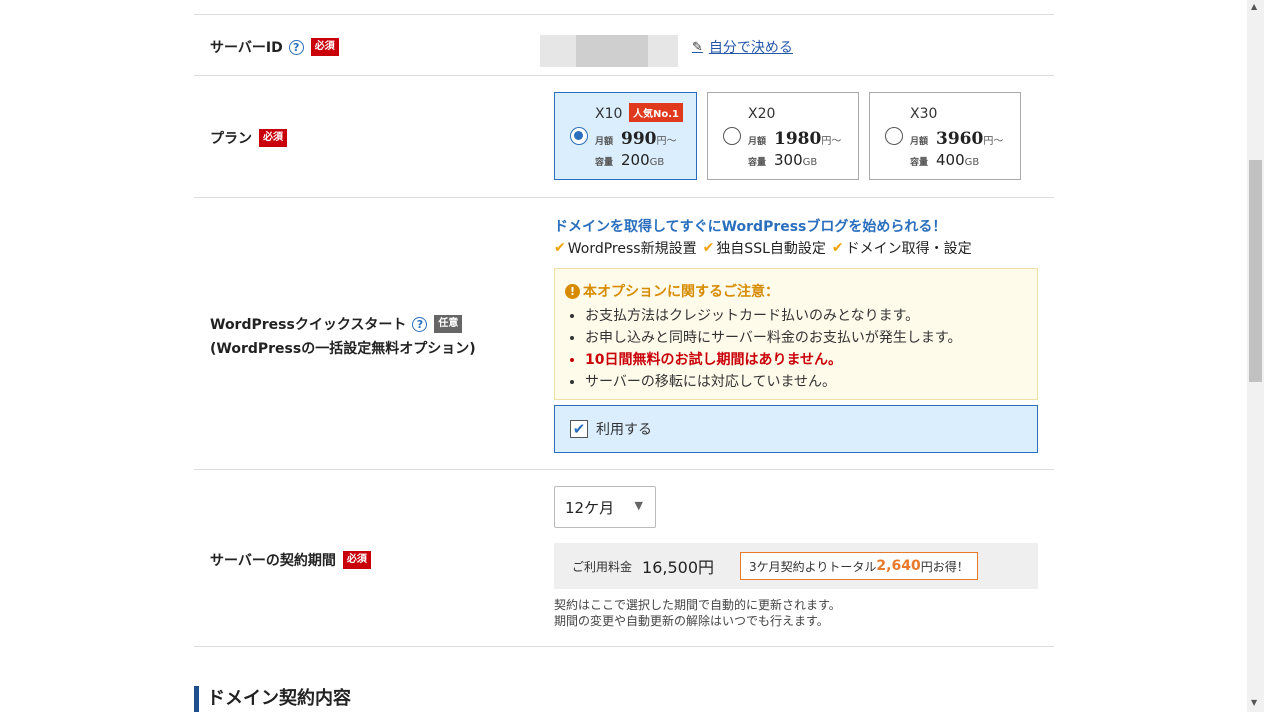  I want to click on contract-period-select: 12ケ月 ▼, so click(605, 507).